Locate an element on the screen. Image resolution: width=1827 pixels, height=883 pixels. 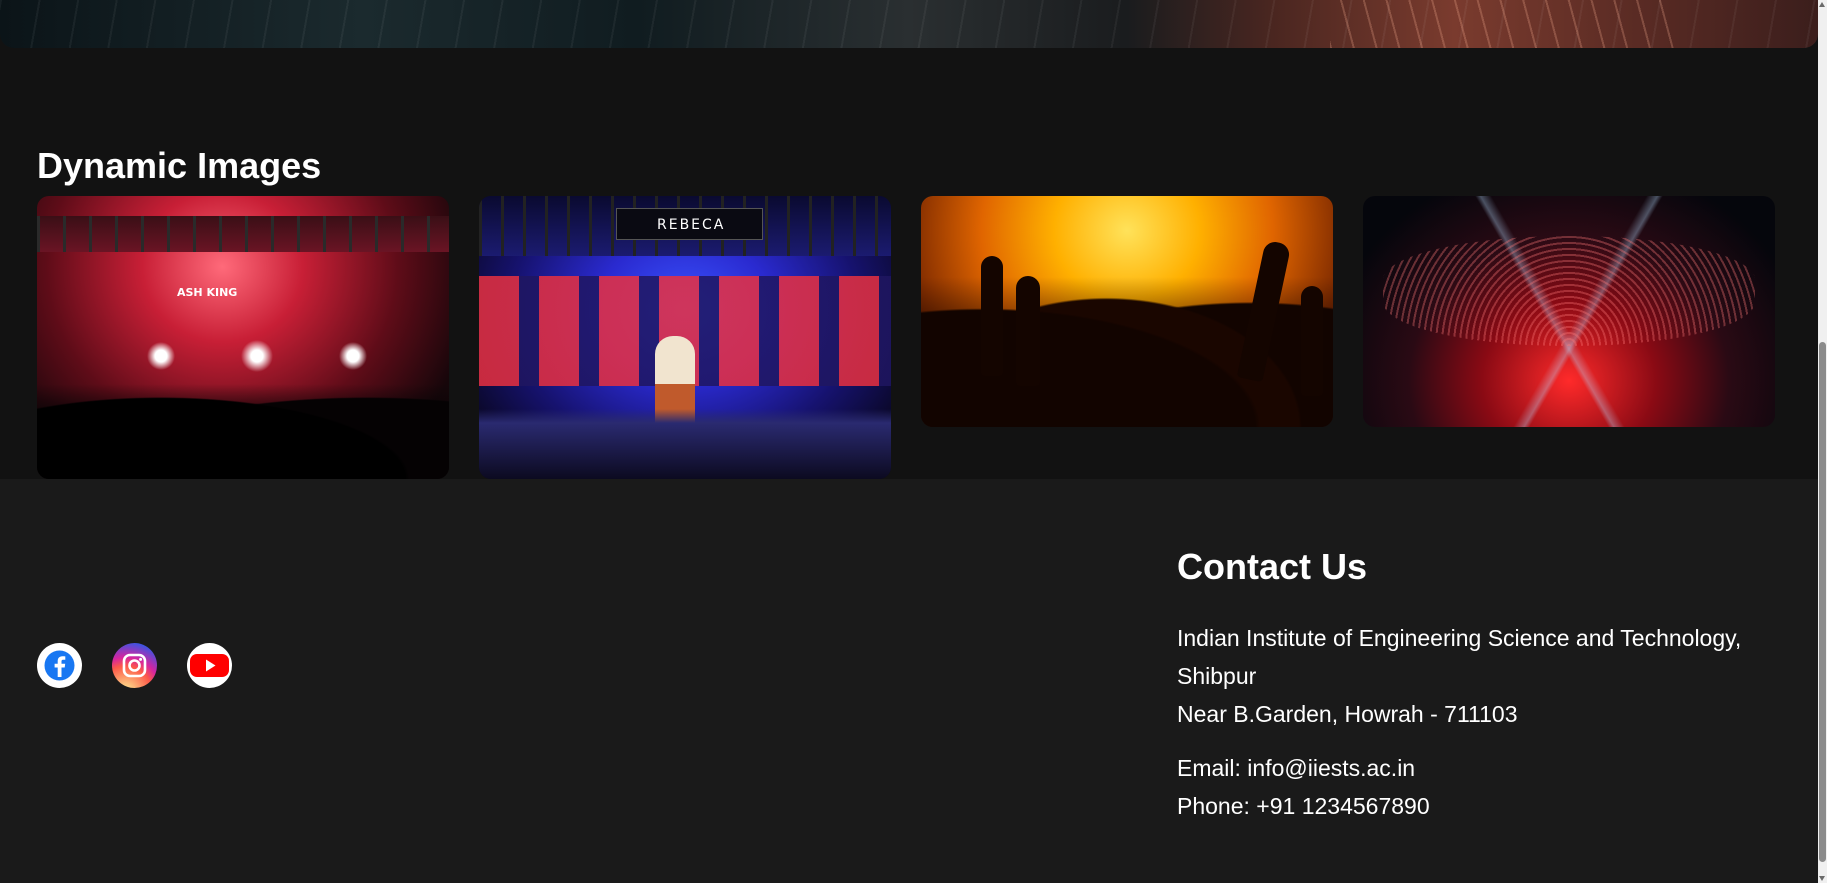
arena-crowd is located at coordinates (1569, 291).